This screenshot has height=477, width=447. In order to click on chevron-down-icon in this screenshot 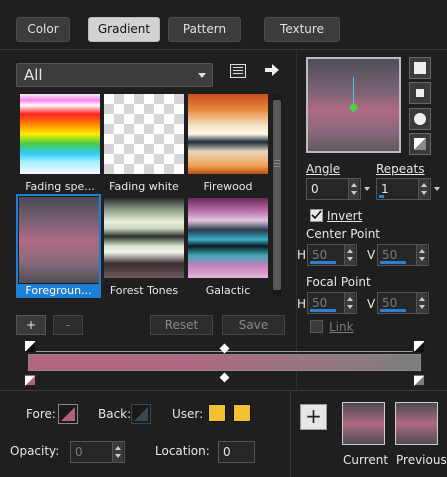, I will do `click(202, 75)`.